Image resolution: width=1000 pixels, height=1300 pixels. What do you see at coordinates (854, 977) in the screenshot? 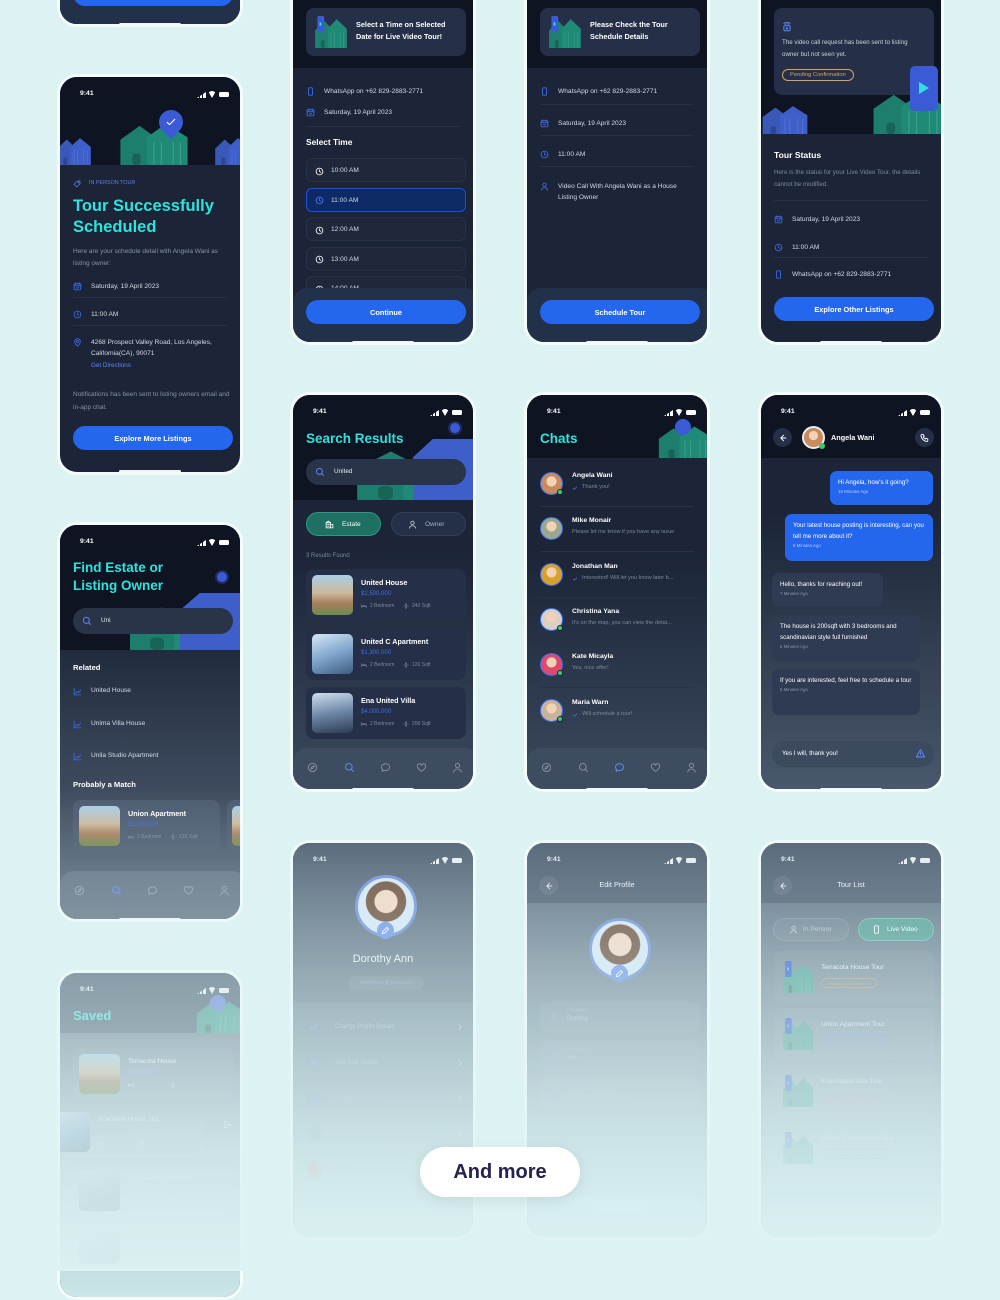
I see `tour-list-item: Terracota House Tour Pending Confirmation` at bounding box center [854, 977].